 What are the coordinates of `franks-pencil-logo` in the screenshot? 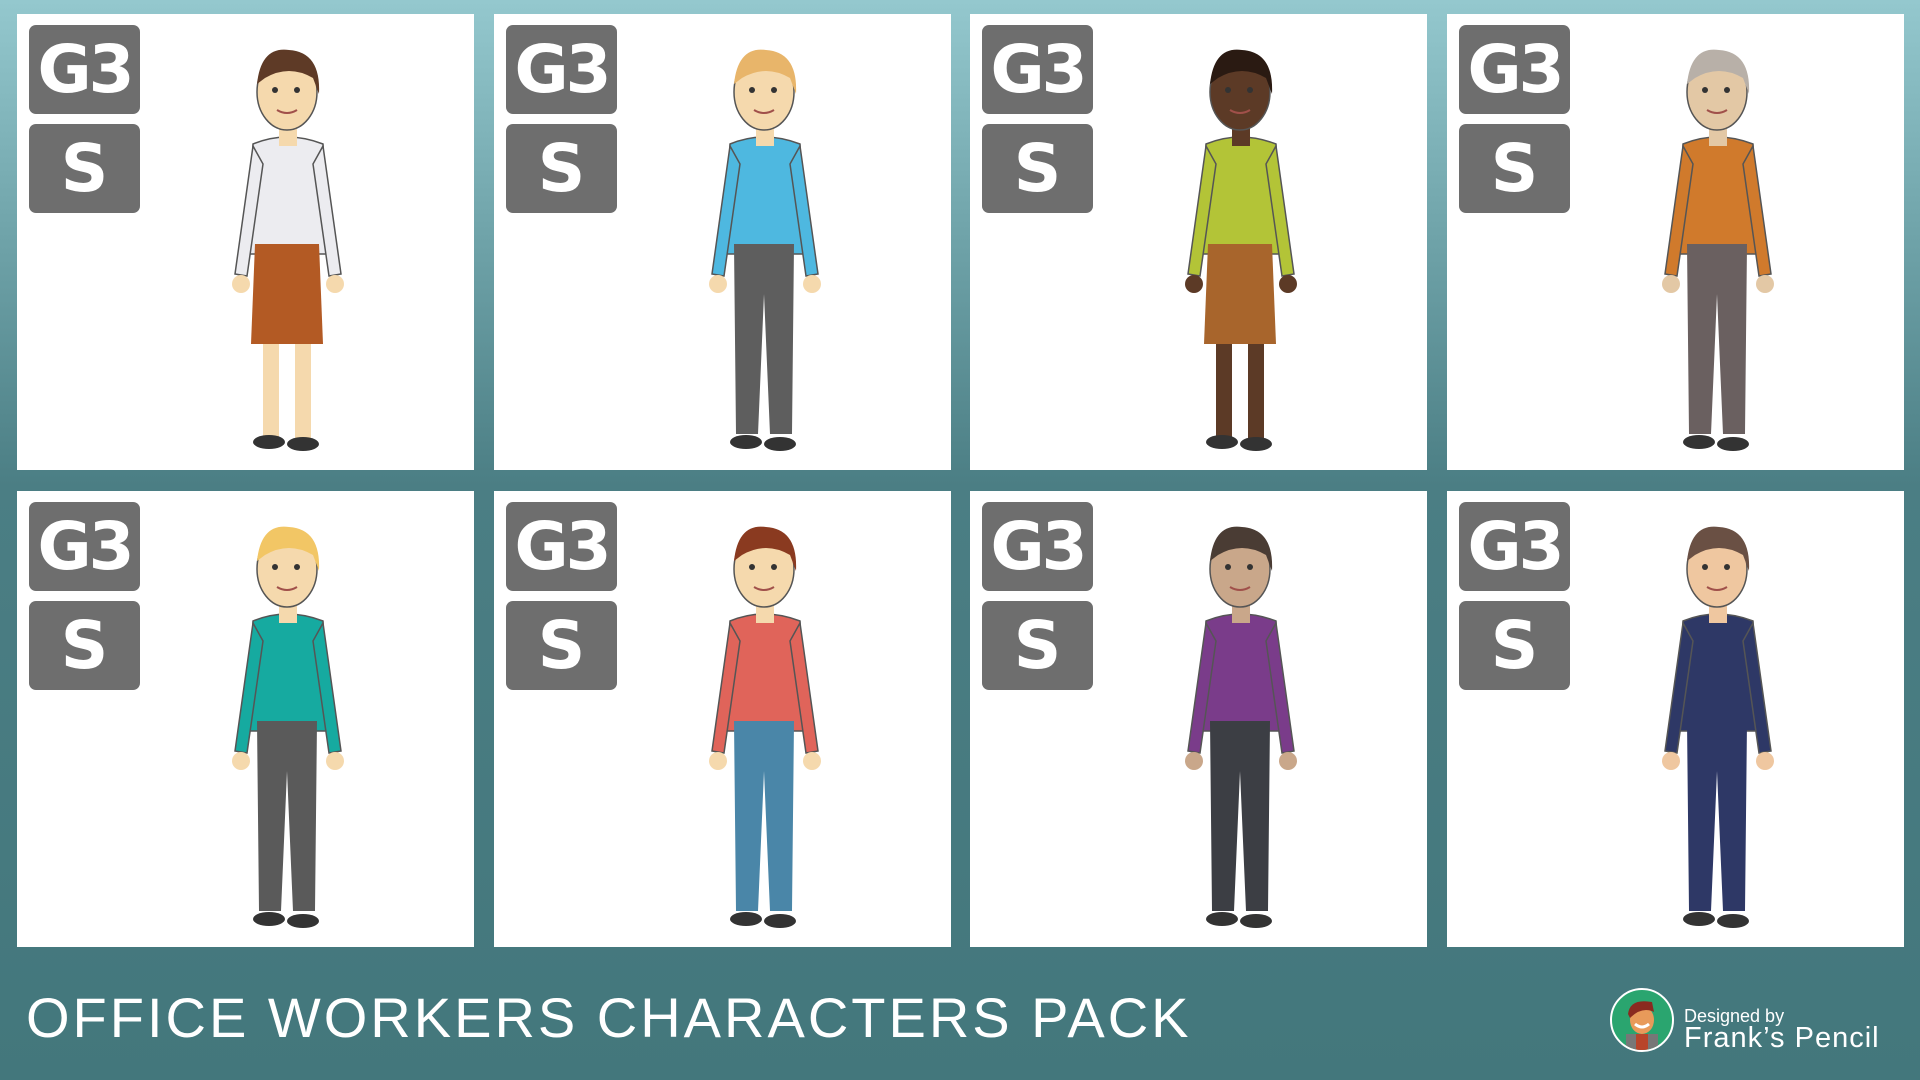 It's located at (1642, 1020).